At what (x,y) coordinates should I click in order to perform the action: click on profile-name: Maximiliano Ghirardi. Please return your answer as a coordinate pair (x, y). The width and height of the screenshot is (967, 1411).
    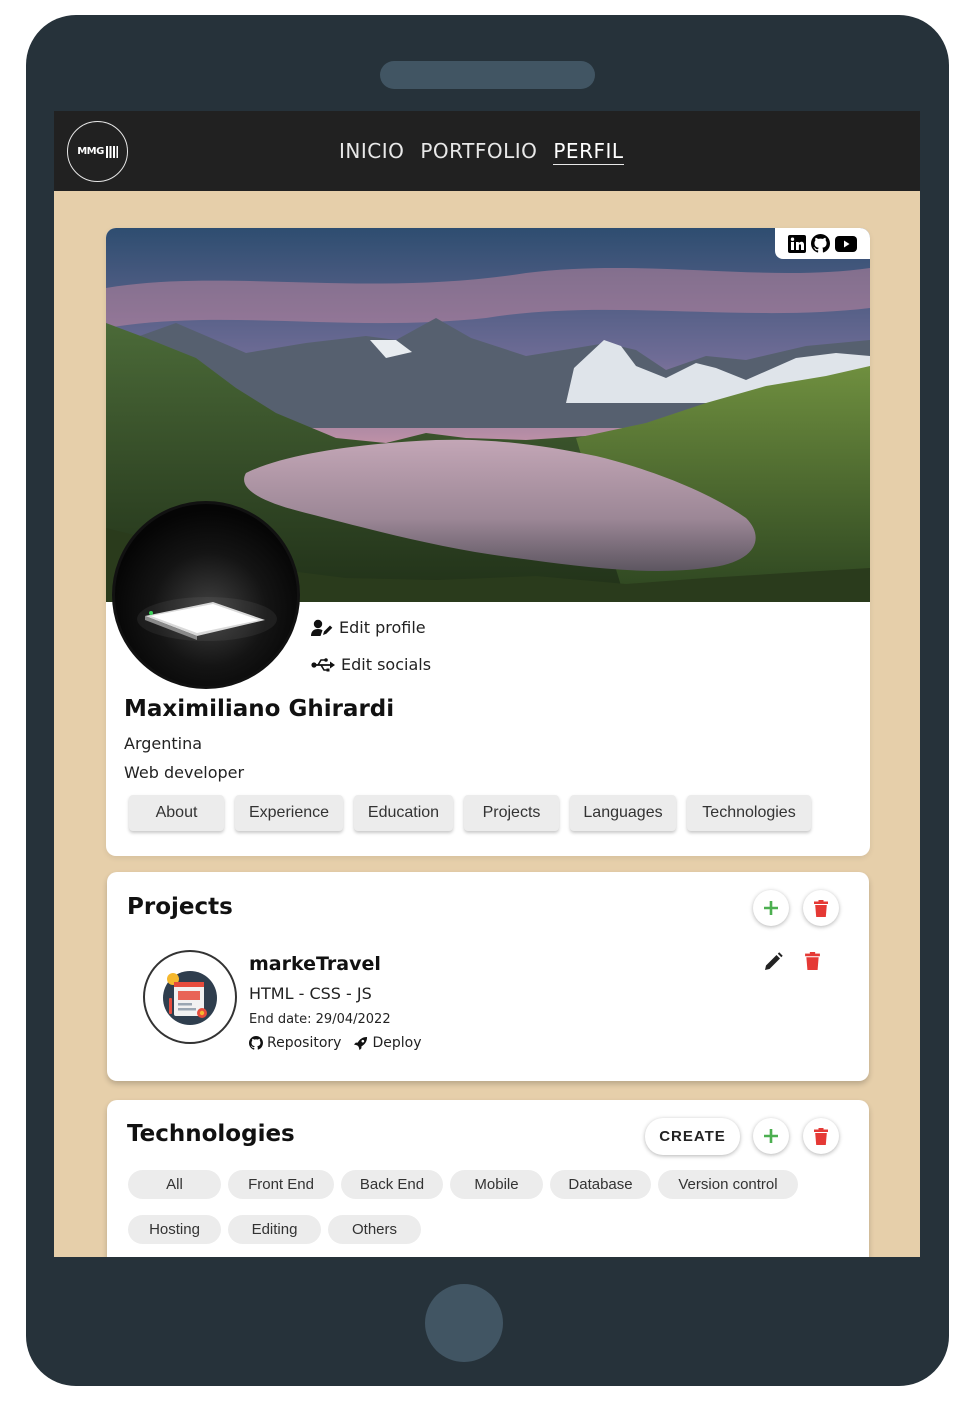
    Looking at the image, I should click on (259, 709).